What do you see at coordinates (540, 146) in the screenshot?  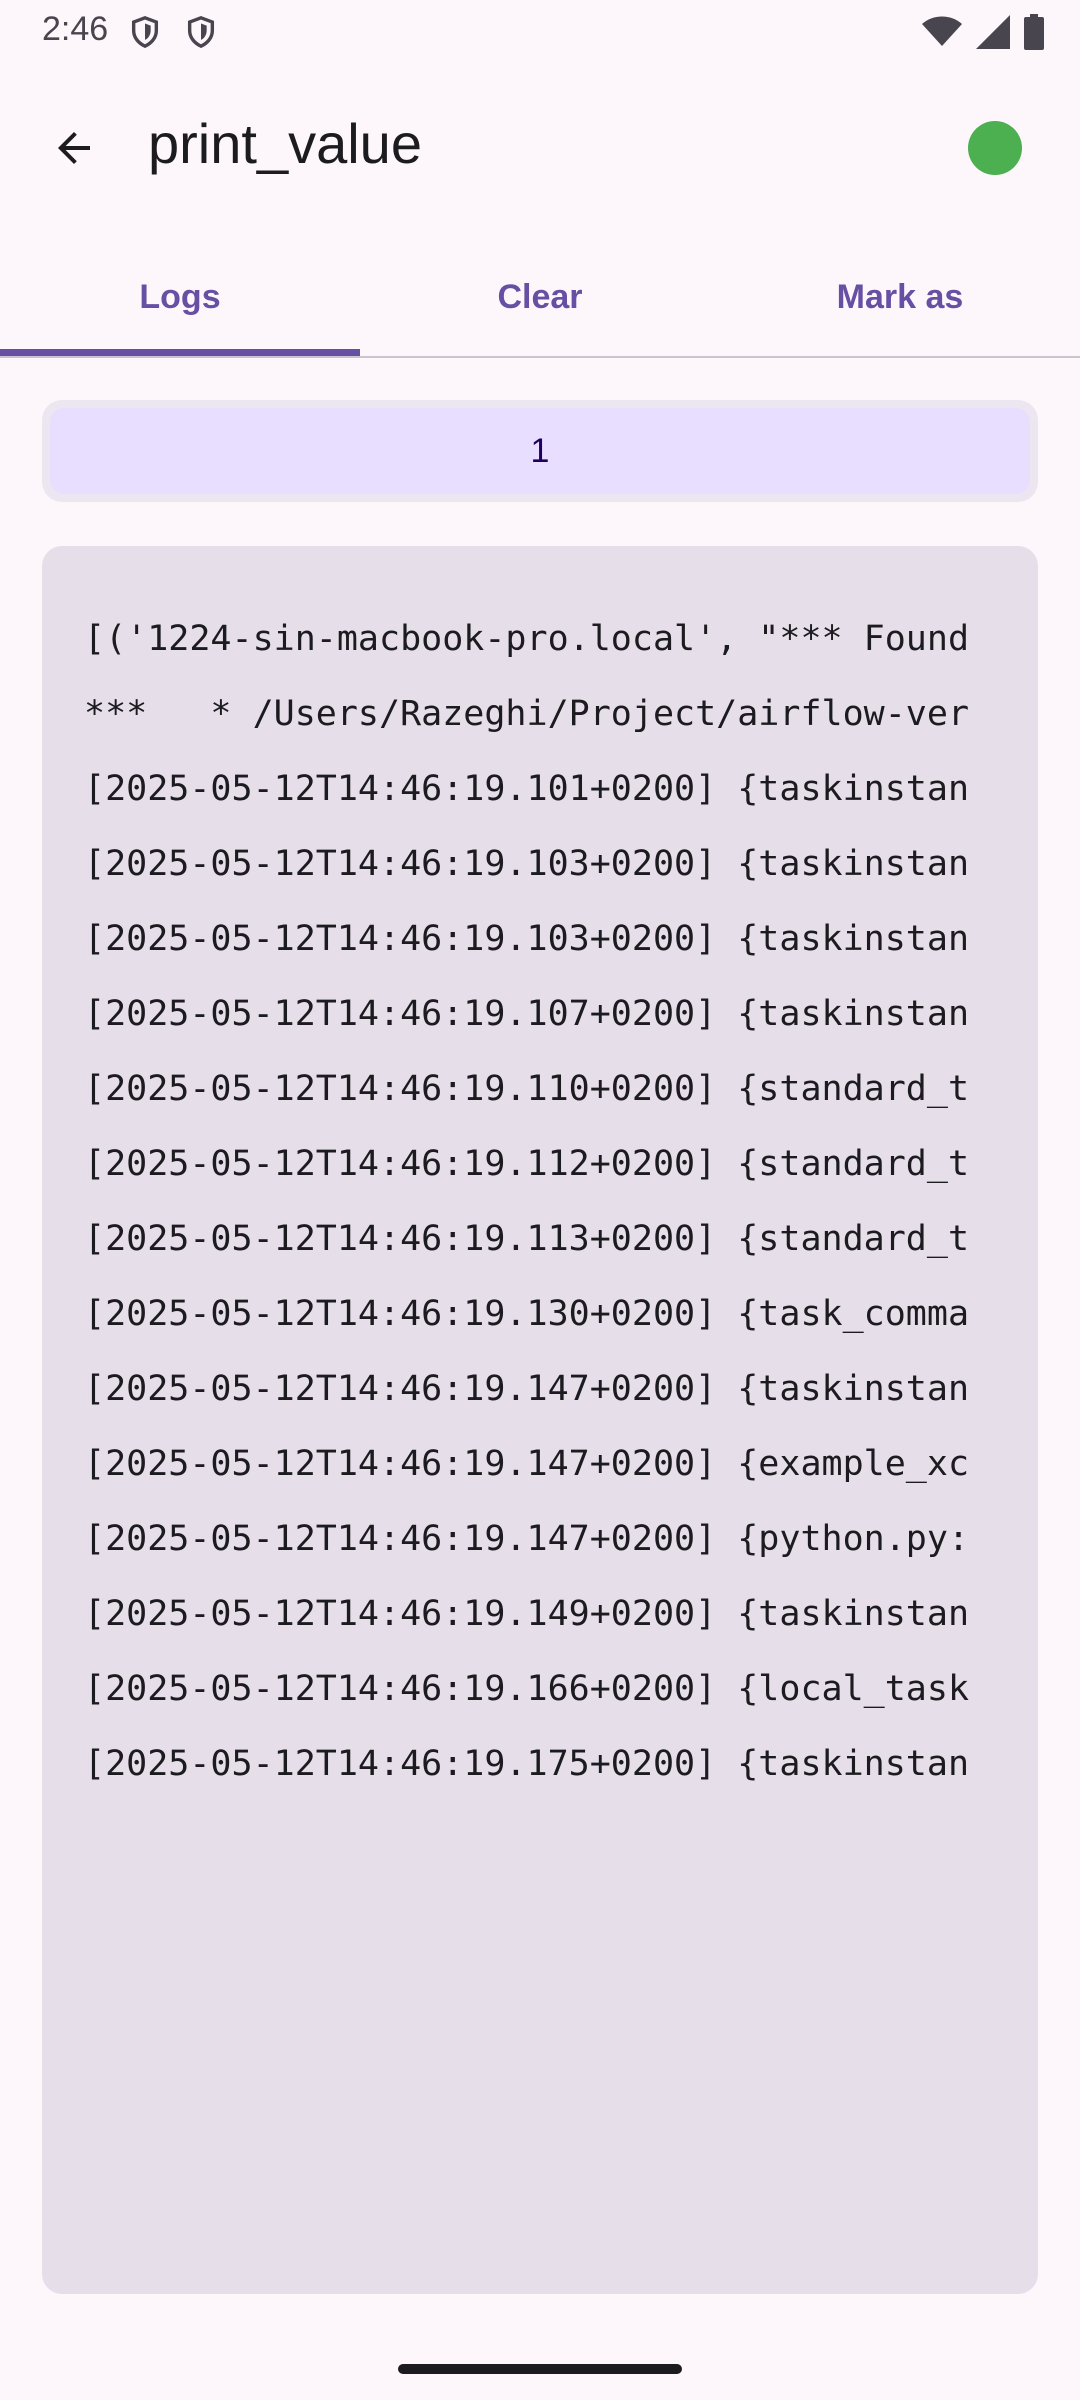 I see `app-bar: print_value` at bounding box center [540, 146].